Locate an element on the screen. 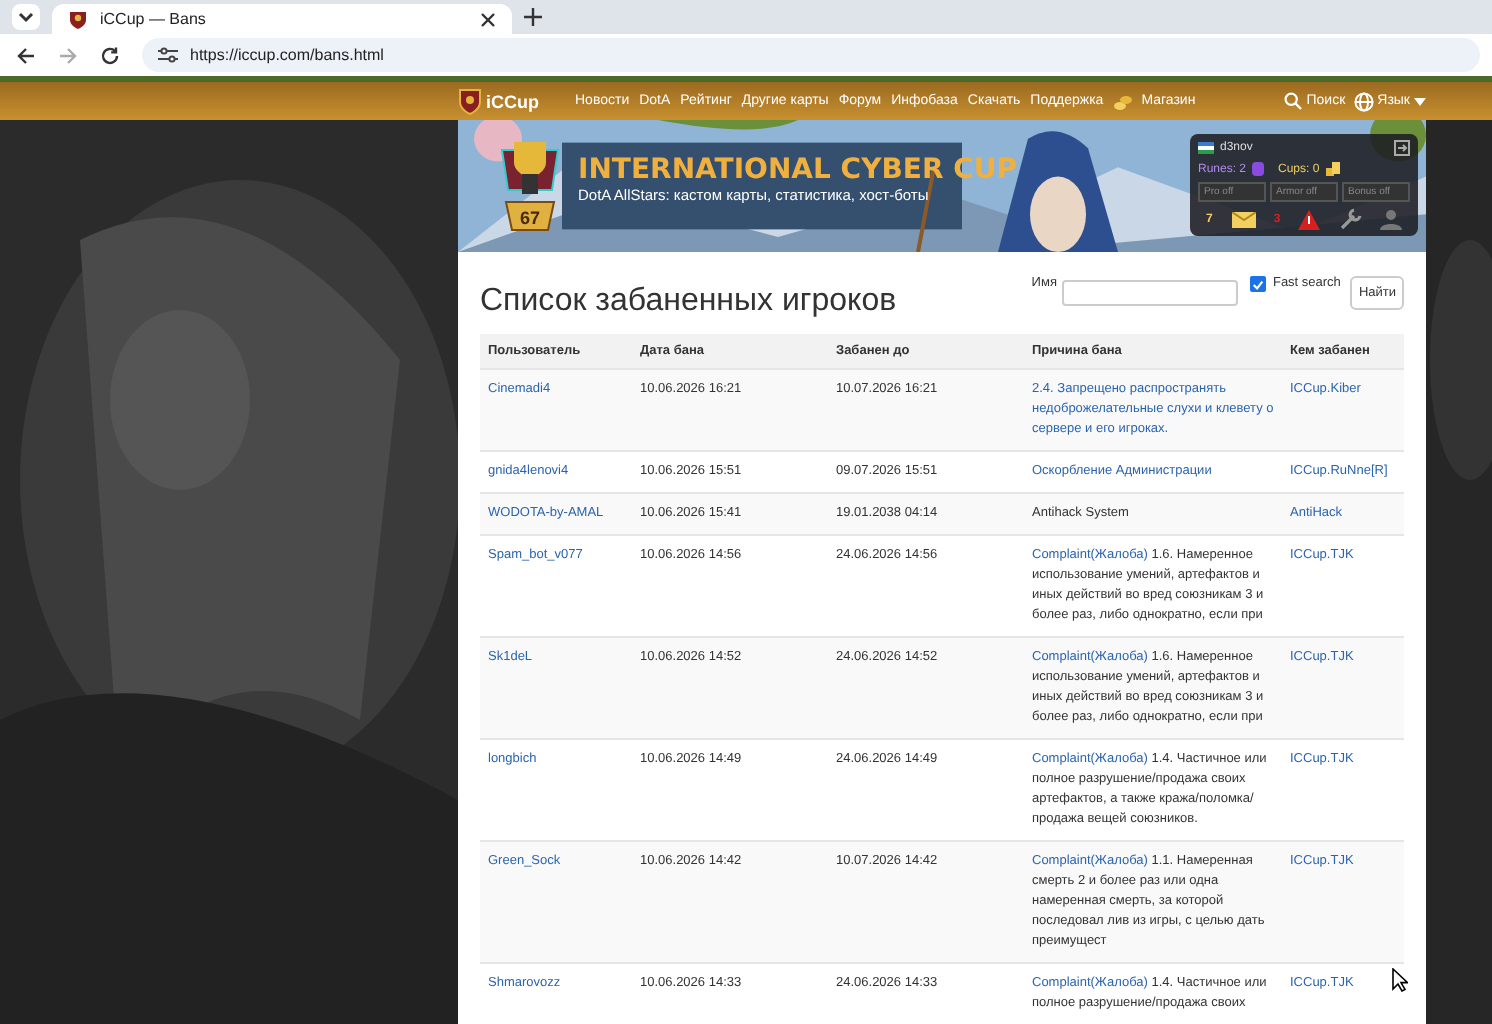  site-settings-icon is located at coordinates (168, 55).